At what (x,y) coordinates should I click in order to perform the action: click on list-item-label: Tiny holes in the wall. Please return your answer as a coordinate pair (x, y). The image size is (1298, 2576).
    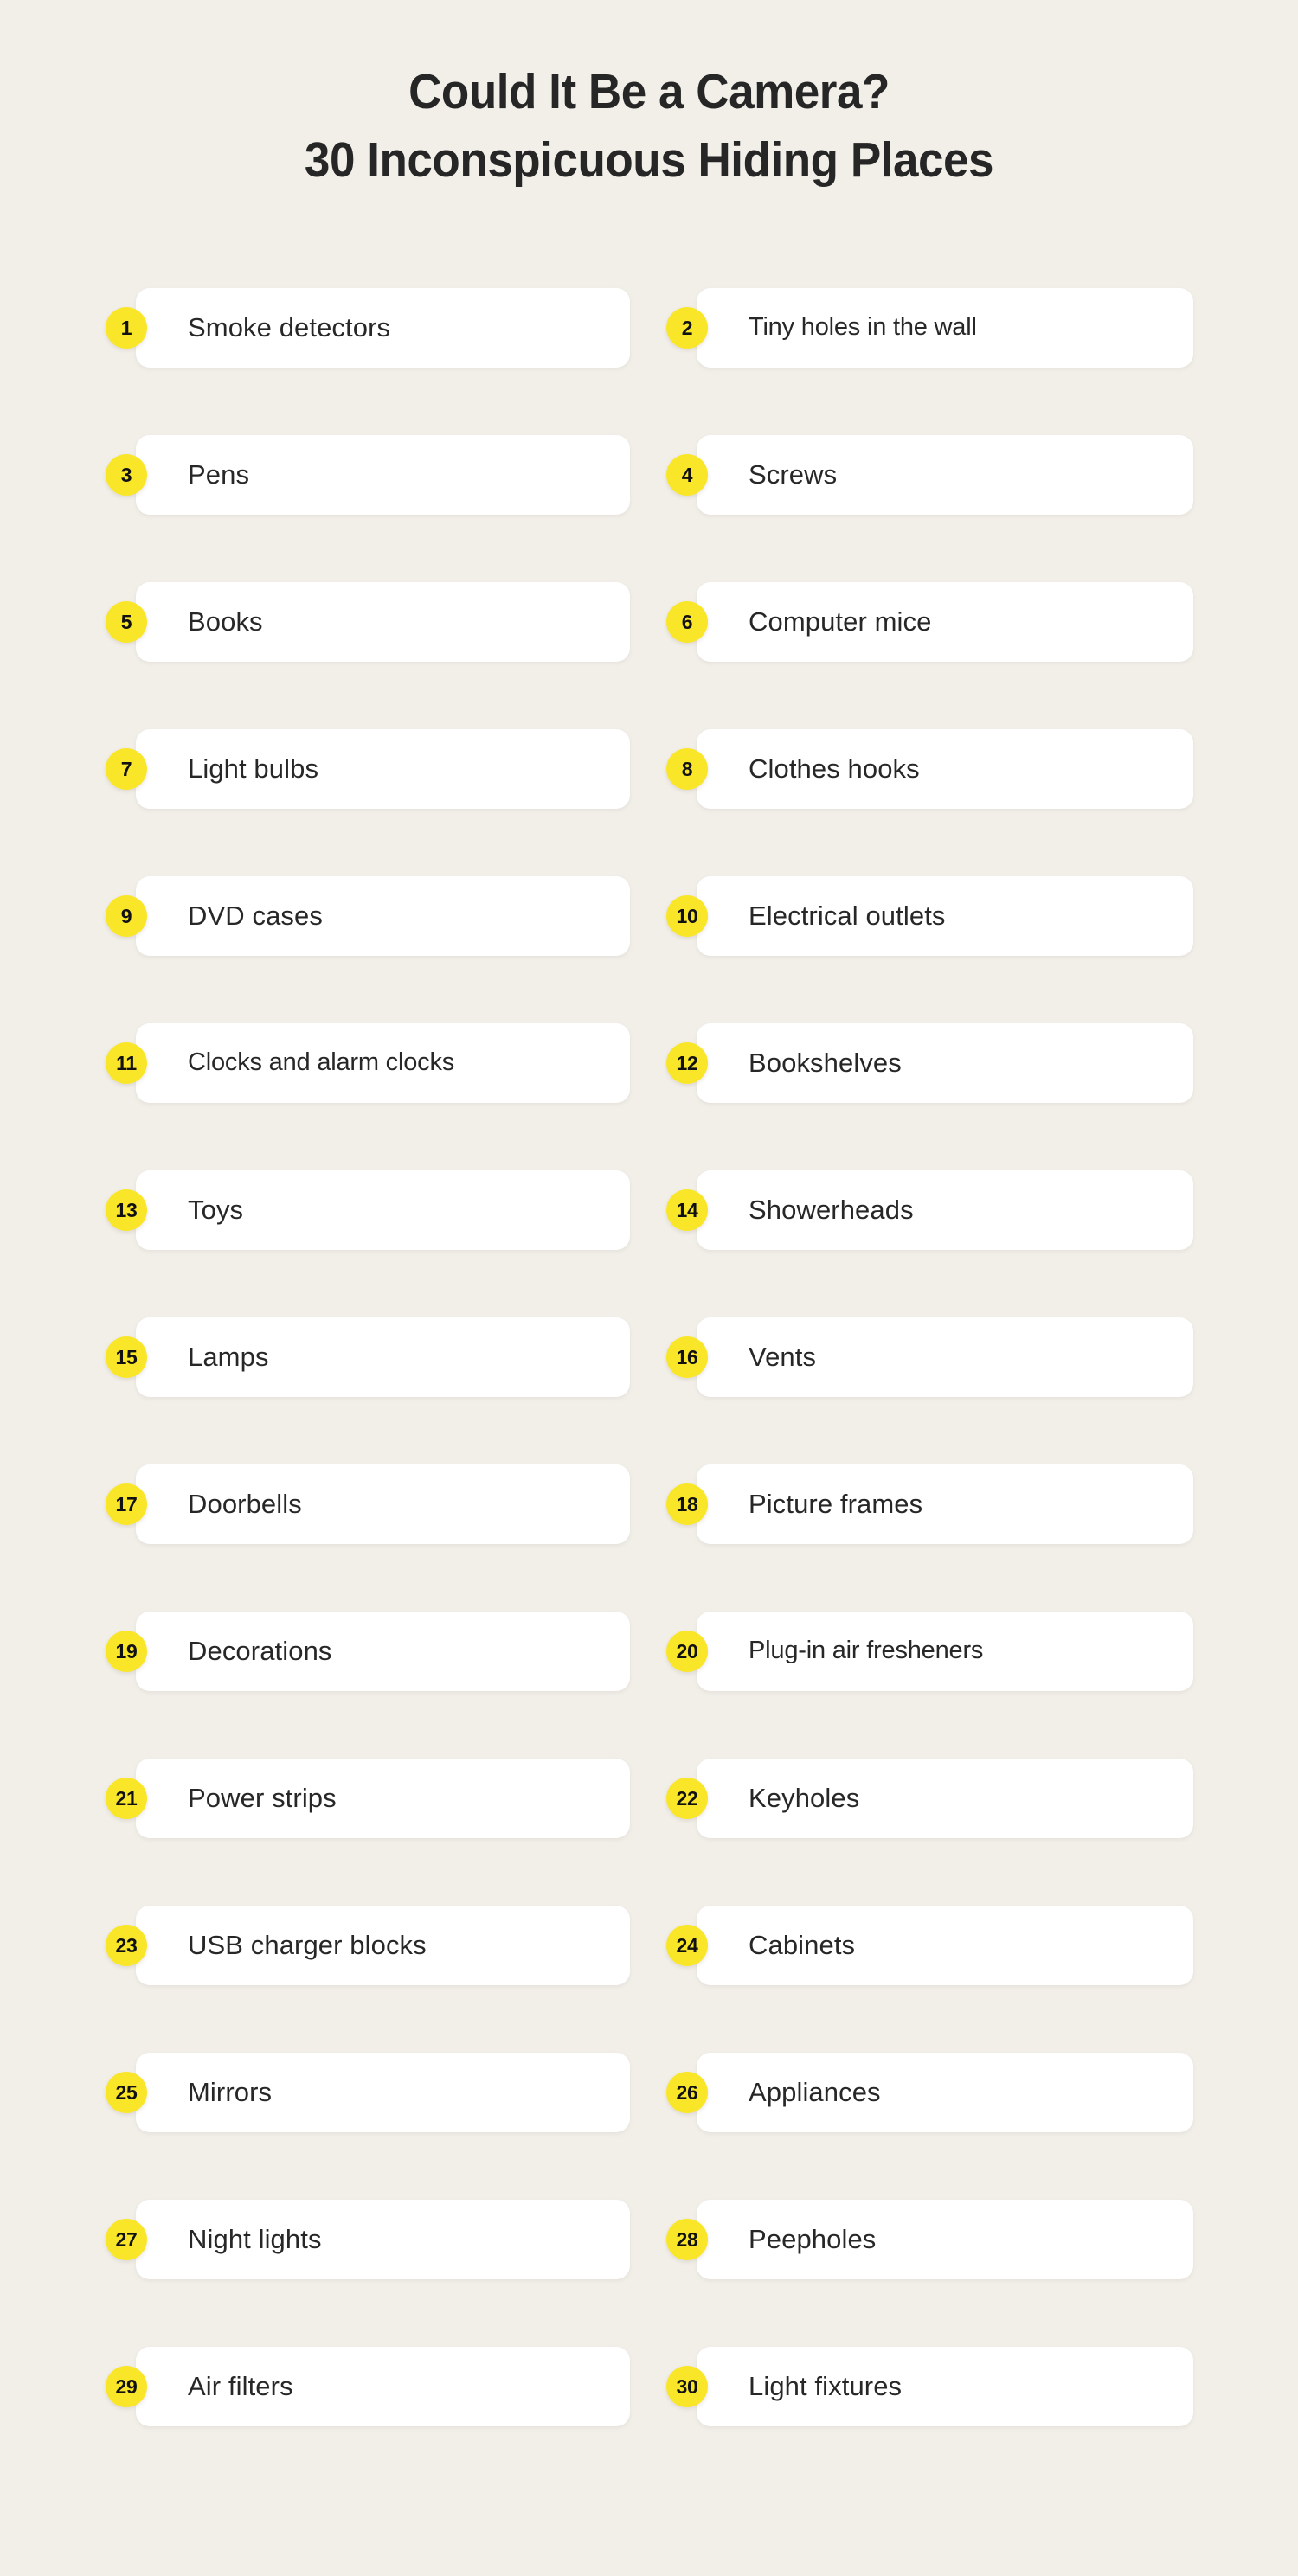
    Looking at the image, I should click on (863, 327).